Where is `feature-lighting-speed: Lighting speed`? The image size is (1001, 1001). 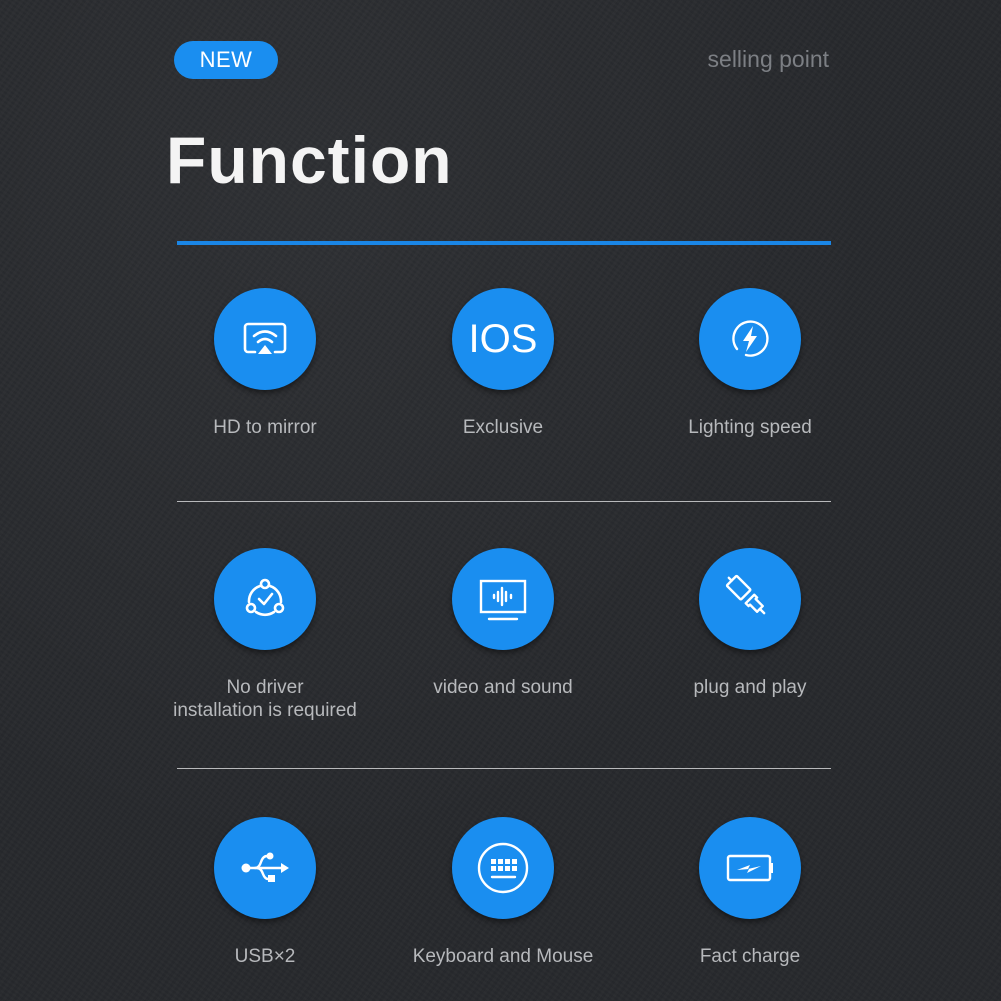 feature-lighting-speed: Lighting speed is located at coordinates (750, 363).